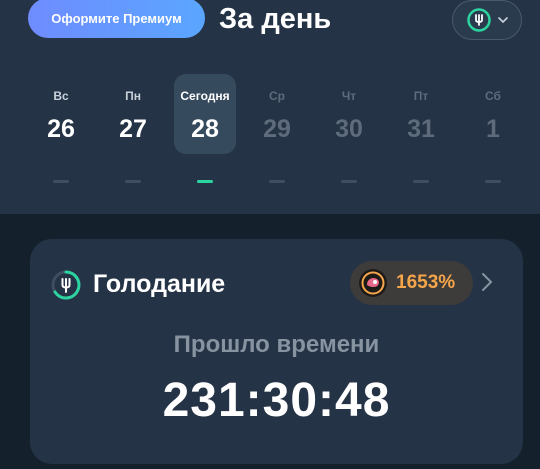 This screenshot has width=540, height=469. I want to click on day-item-sat: Сб 1, so click(493, 134).